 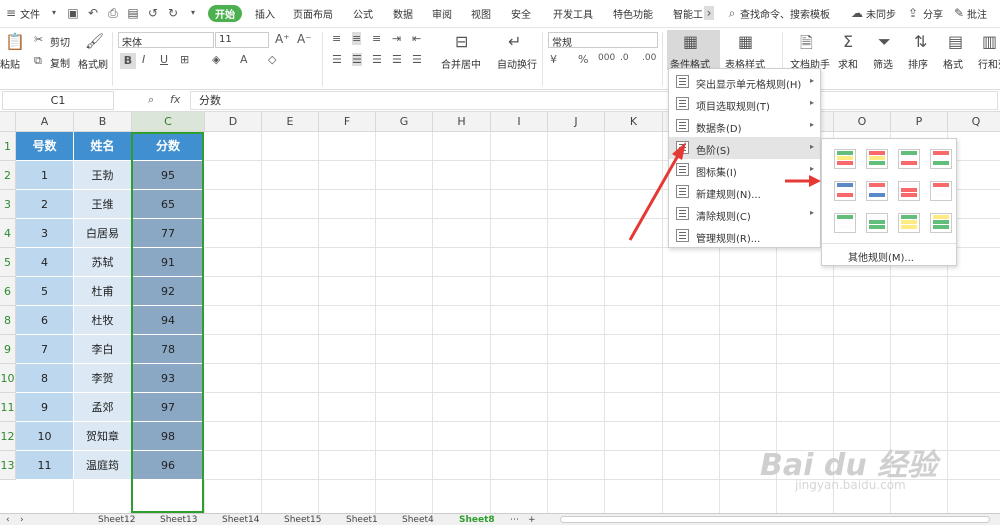 I want to click on more-sheets-icon: ⋯, so click(x=514, y=520).